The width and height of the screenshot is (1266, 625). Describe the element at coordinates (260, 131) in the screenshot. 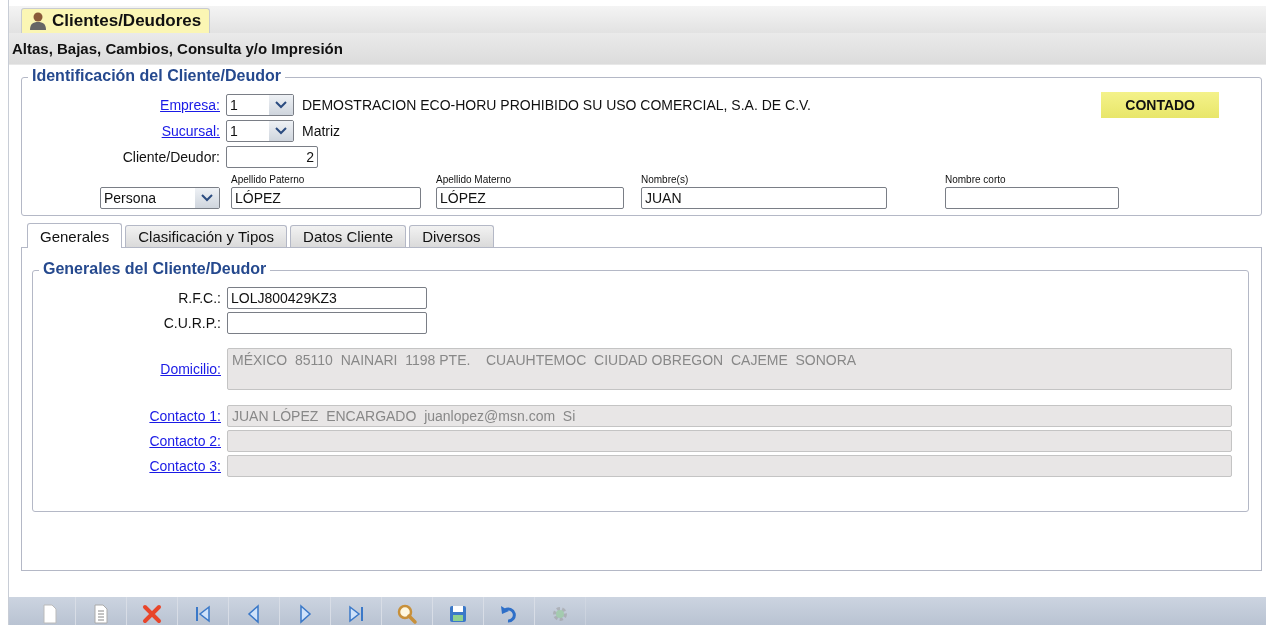

I see `sucursal-select: 1` at that location.